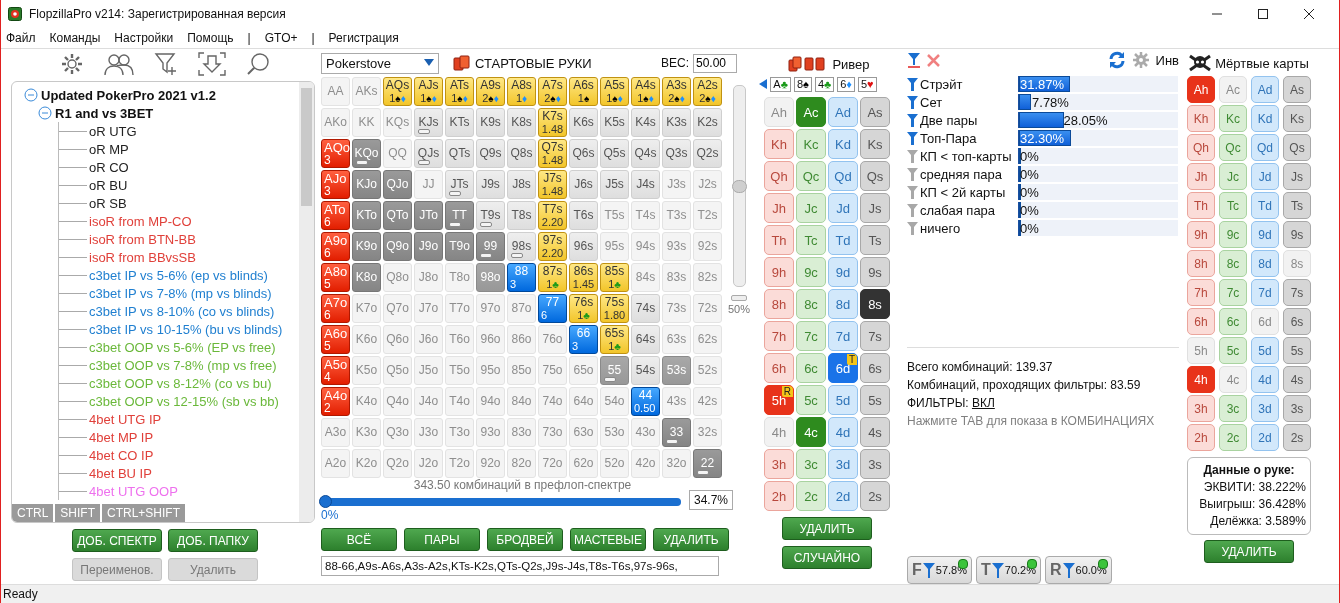 This screenshot has height=603, width=1340. What do you see at coordinates (552, 432) in the screenshot?
I see `hand-cell: 73o` at bounding box center [552, 432].